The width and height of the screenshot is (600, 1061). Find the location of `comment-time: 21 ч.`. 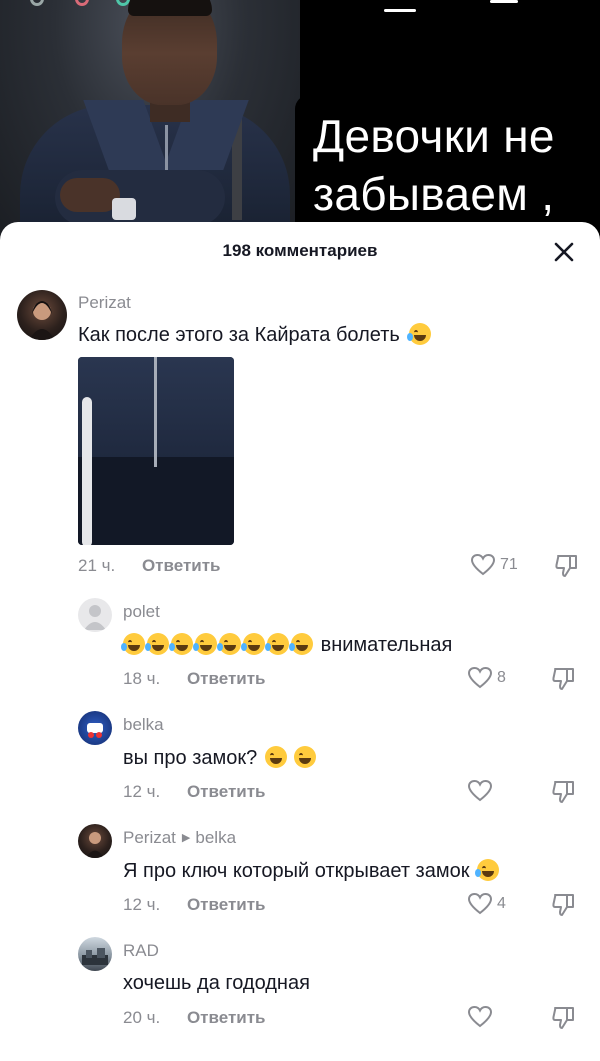

comment-time: 21 ч. is located at coordinates (97, 565).